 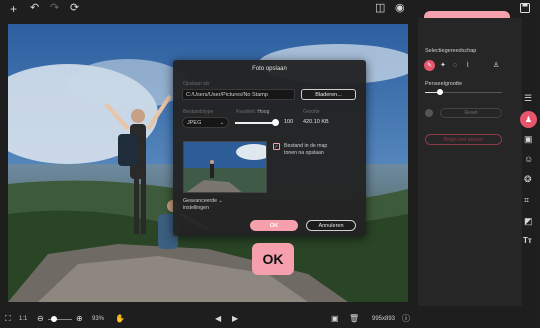 What do you see at coordinates (269, 69) in the screenshot?
I see `dialog-title: Foto opslaan` at bounding box center [269, 69].